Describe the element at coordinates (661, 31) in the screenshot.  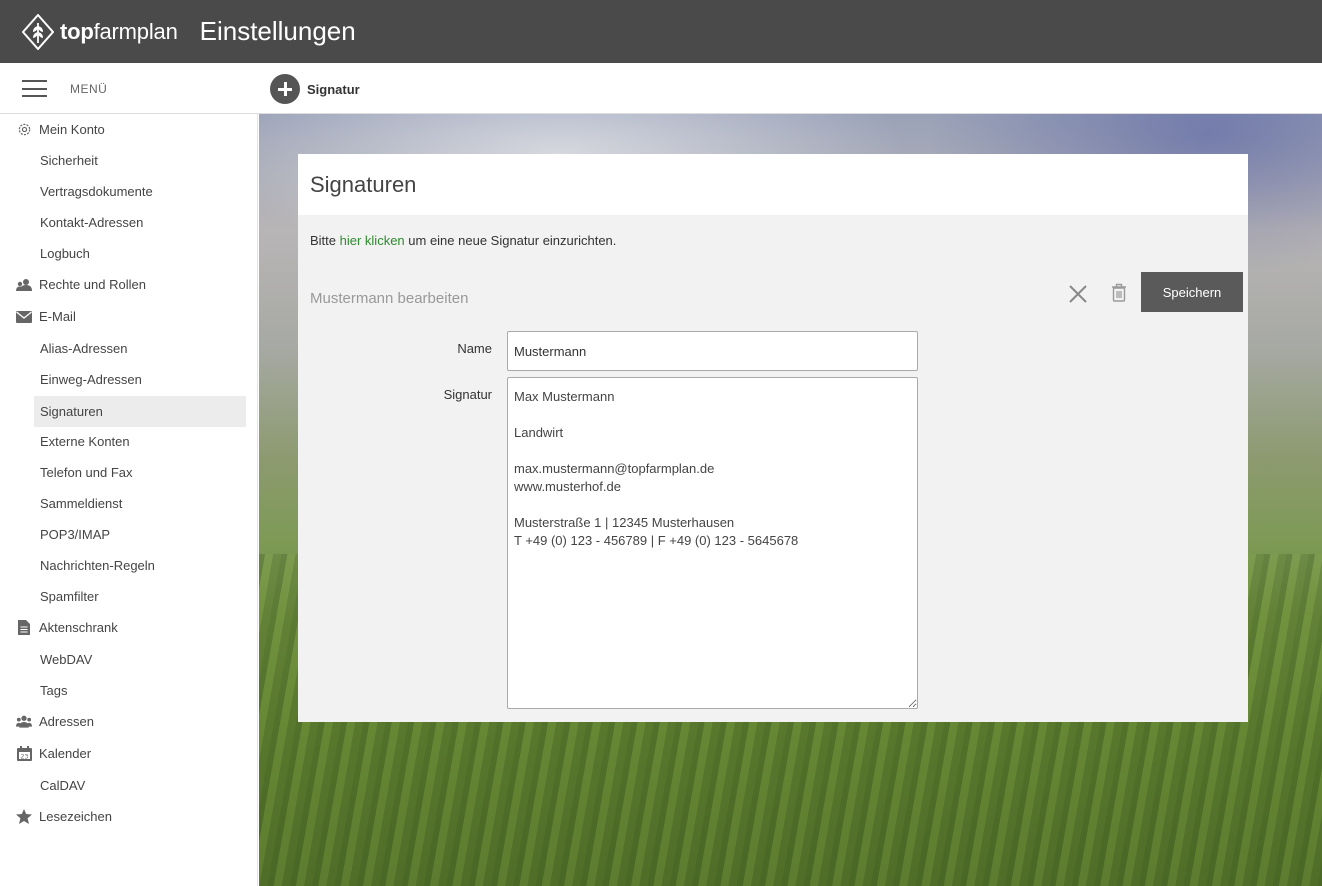
I see `app-header: topfarmplan Einstellungen` at that location.